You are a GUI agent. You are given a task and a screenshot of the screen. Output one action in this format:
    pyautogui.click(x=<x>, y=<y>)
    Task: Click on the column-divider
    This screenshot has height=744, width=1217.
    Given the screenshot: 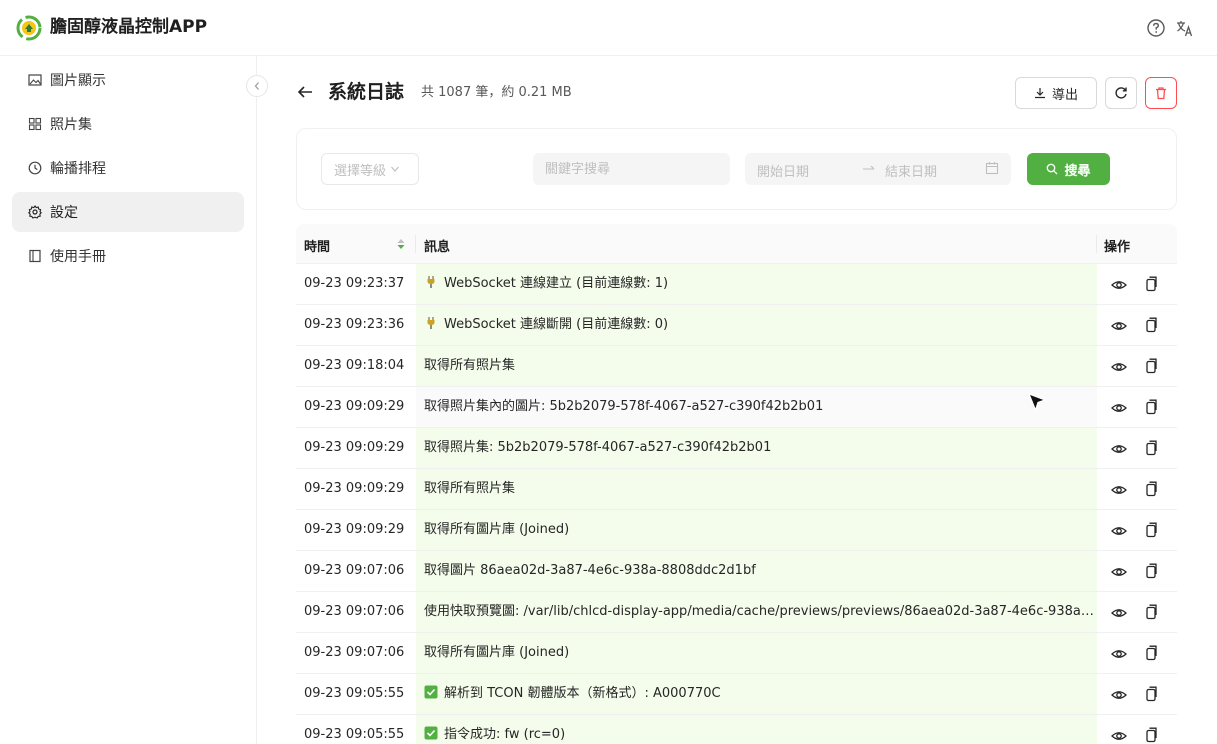 What is the action you would take?
    pyautogui.click(x=415, y=244)
    